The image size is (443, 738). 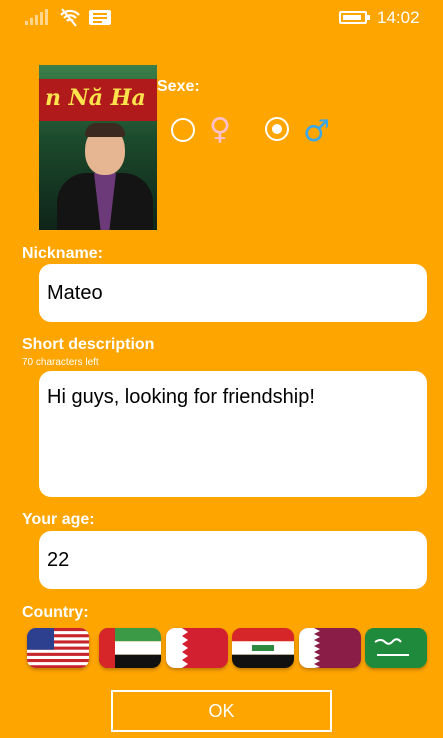 What do you see at coordinates (263, 648) in the screenshot?
I see `iraq-flag-icon` at bounding box center [263, 648].